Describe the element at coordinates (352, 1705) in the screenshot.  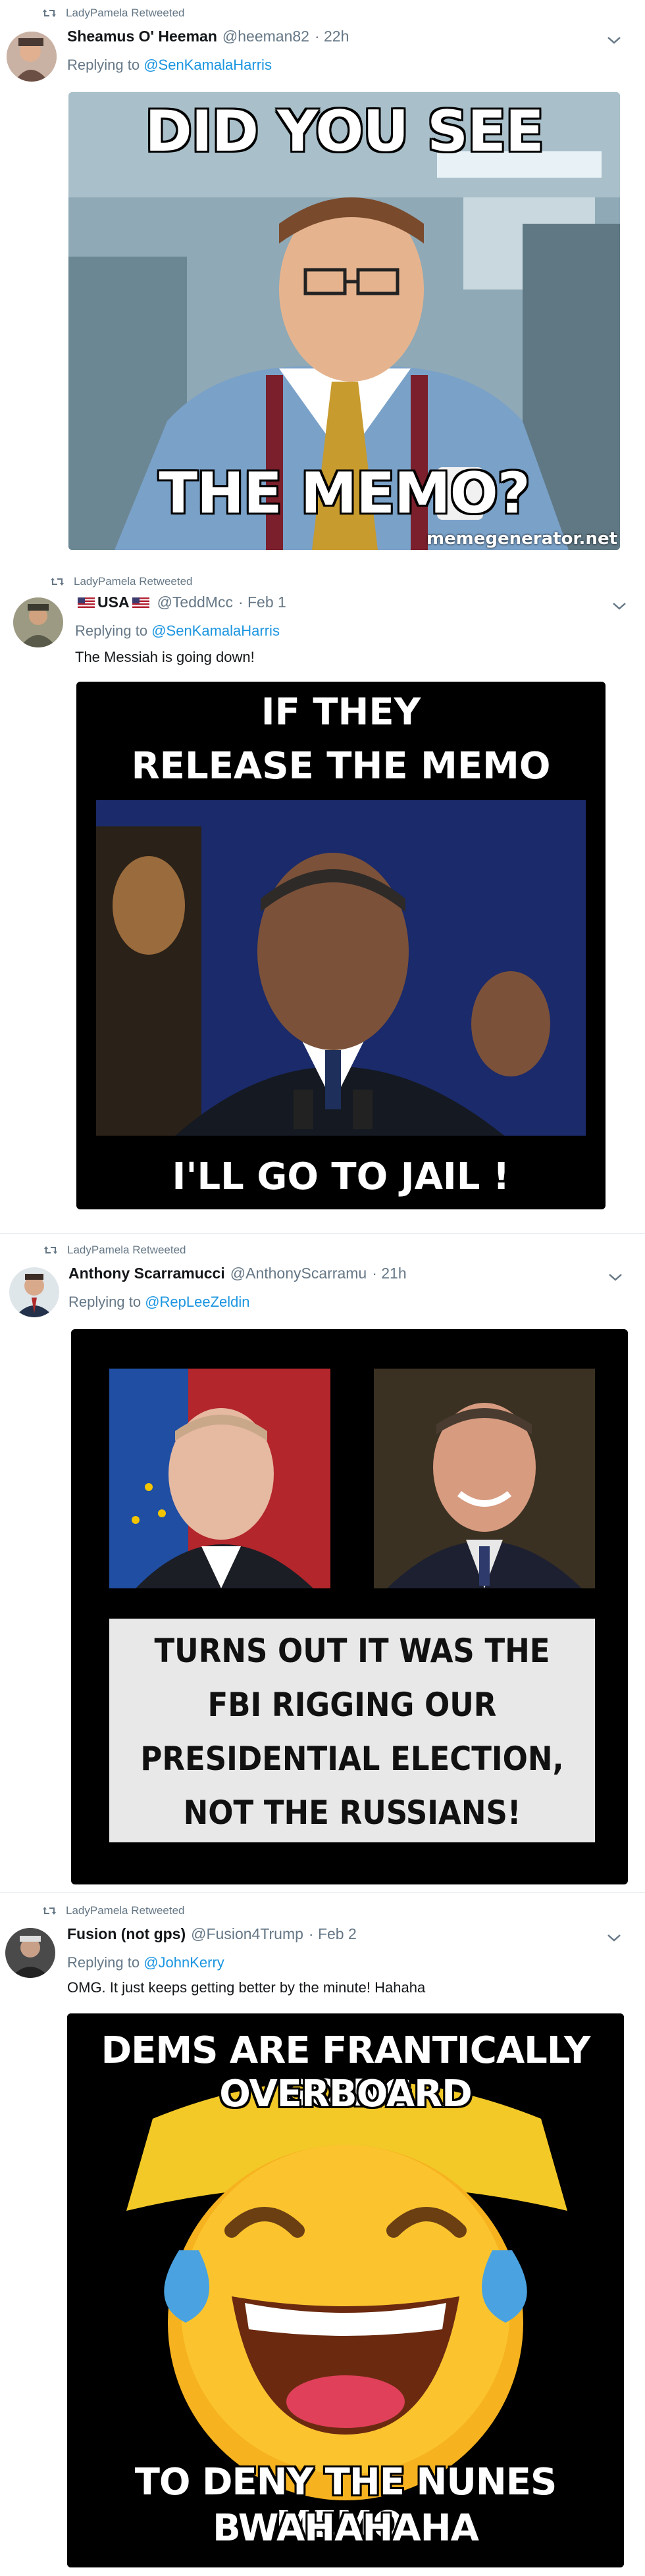
I see `meme-line-2: FBI RIGGING OUR` at that location.